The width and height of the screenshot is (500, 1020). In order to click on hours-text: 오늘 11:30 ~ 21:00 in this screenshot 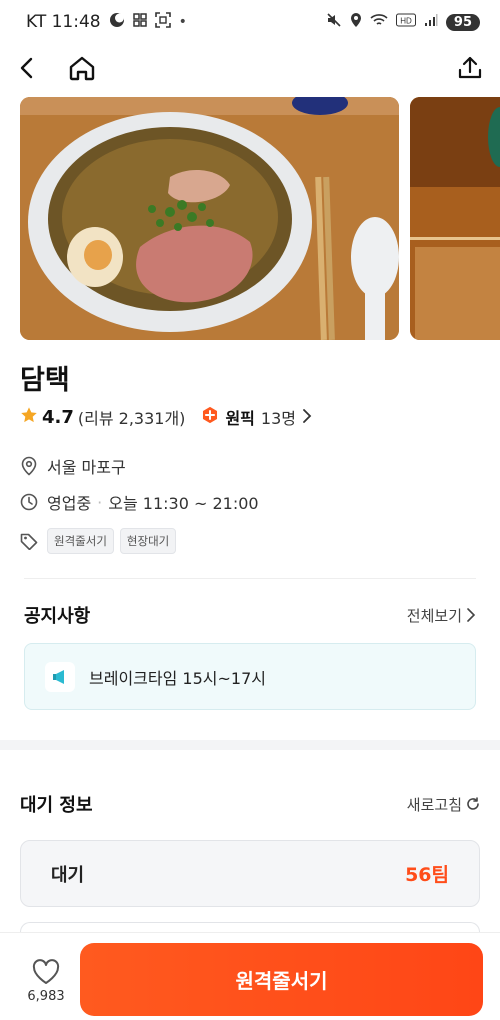, I will do `click(183, 503)`.